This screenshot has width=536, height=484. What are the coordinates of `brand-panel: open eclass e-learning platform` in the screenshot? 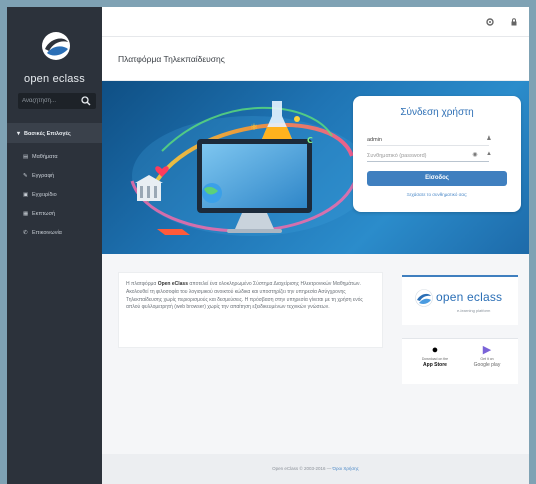 It's located at (460, 300).